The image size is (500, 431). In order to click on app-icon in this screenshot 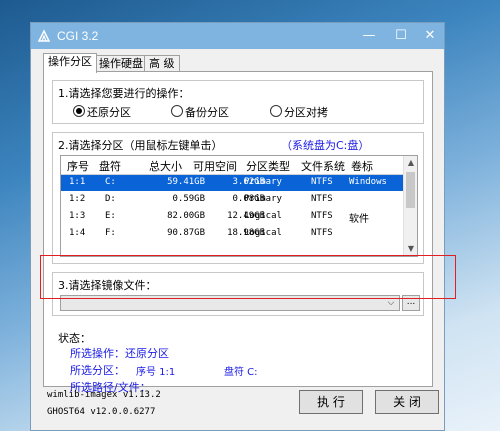, I will do `click(44, 35)`.